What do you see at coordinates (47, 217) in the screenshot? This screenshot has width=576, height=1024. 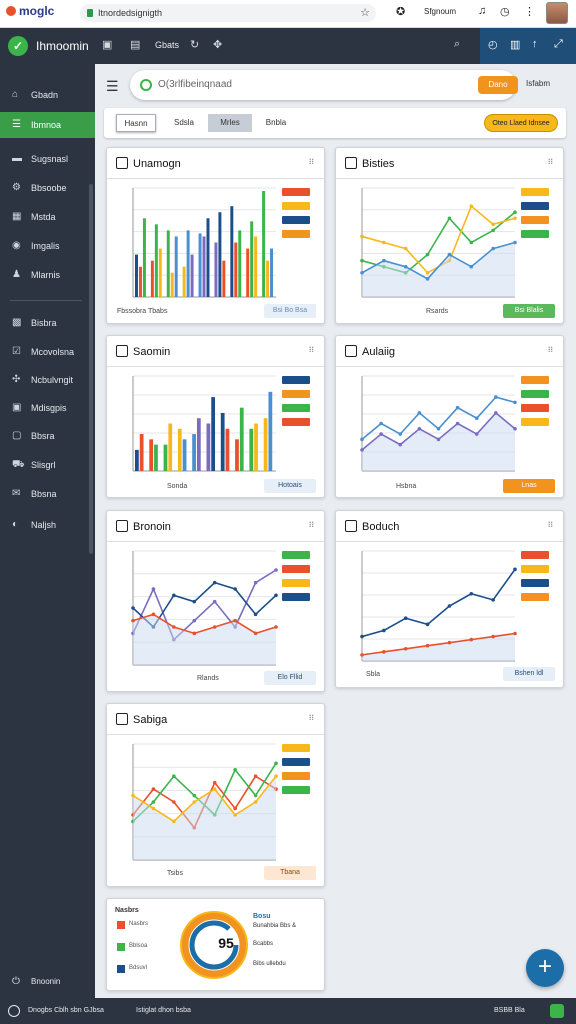 I see `sidebar-item-4: ▦ Mstda` at bounding box center [47, 217].